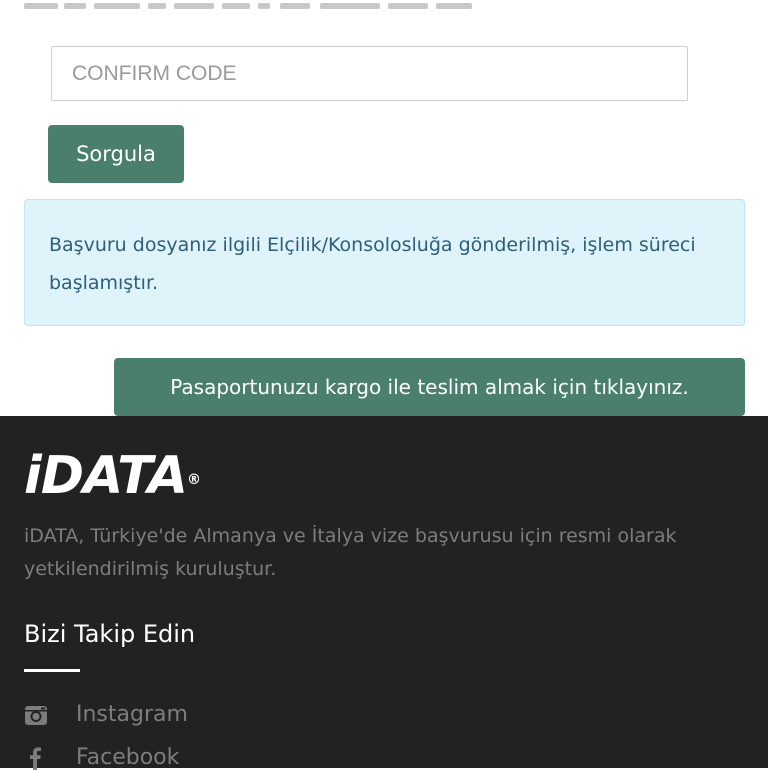  I want to click on confirm-code-input, so click(369, 73).